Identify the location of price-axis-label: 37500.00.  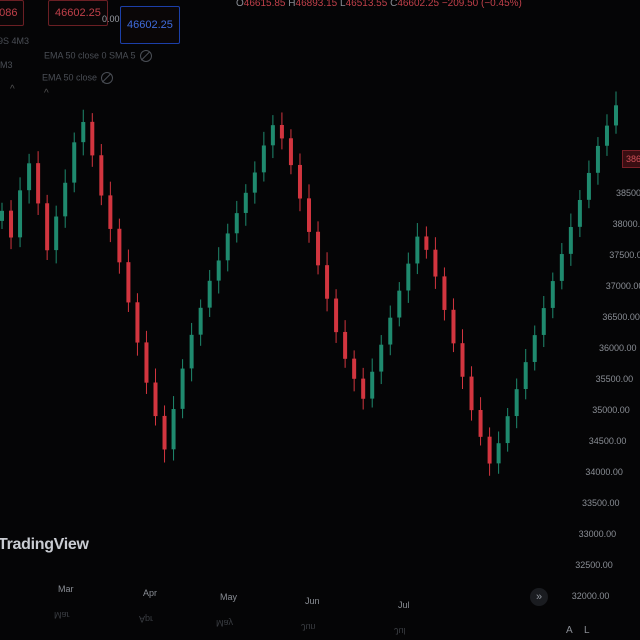
(624, 255).